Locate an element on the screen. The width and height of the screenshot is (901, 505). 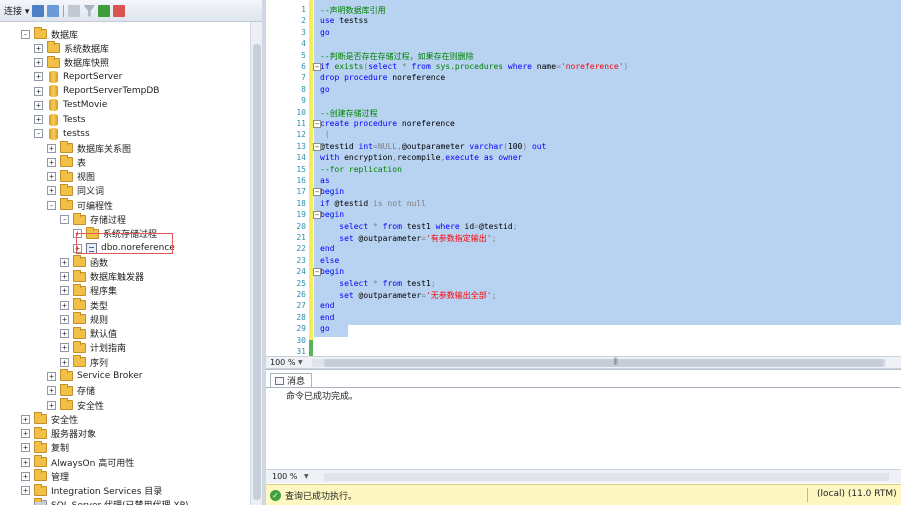
tree-node: - 存储过程 is located at coordinates (93, 219).